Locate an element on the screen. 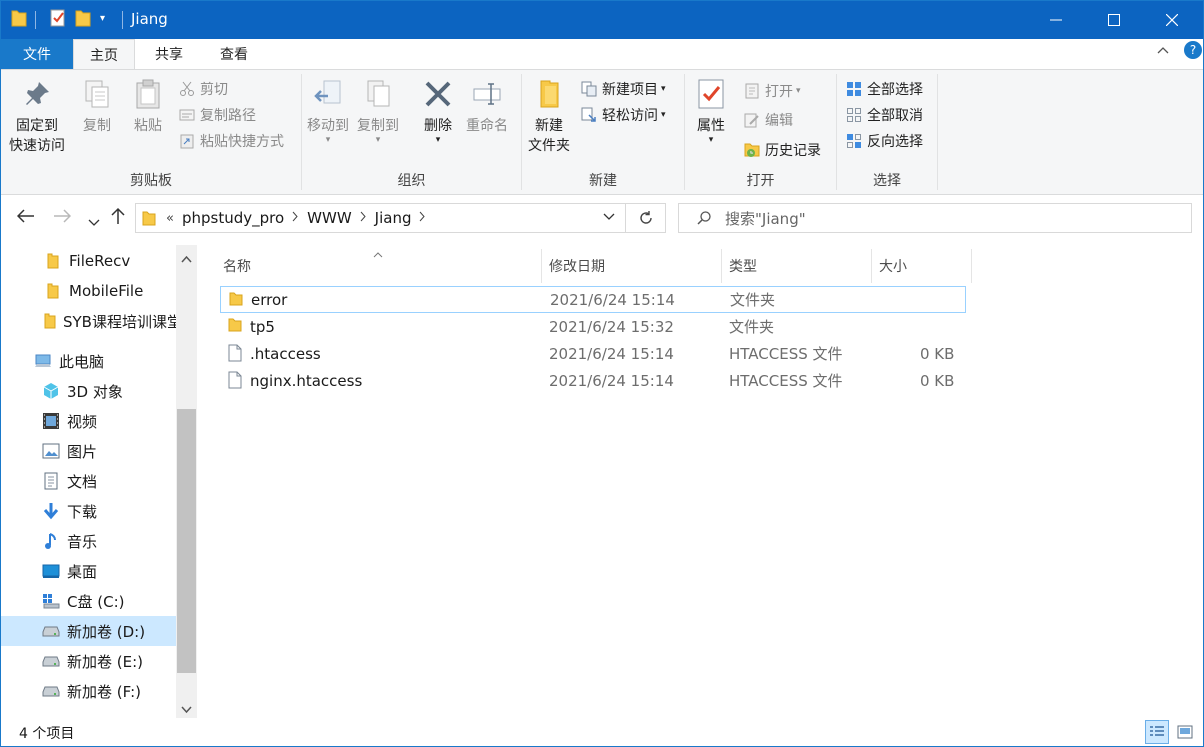 This screenshot has height=747, width=1204. help-icon: ? is located at coordinates (1193, 50).